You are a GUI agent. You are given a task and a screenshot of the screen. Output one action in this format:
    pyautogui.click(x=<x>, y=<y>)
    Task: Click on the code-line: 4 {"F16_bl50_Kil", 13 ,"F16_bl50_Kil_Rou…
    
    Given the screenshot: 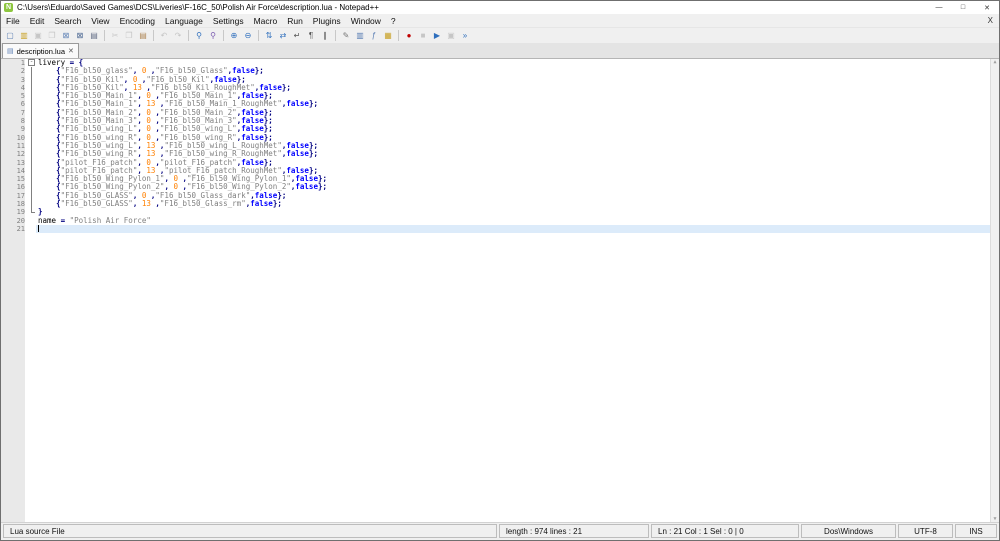 What is the action you would take?
    pyautogui.click(x=496, y=88)
    